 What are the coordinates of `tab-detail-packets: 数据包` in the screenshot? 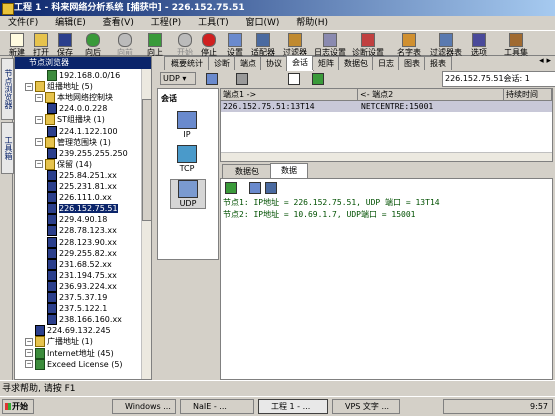 It's located at (247, 171).